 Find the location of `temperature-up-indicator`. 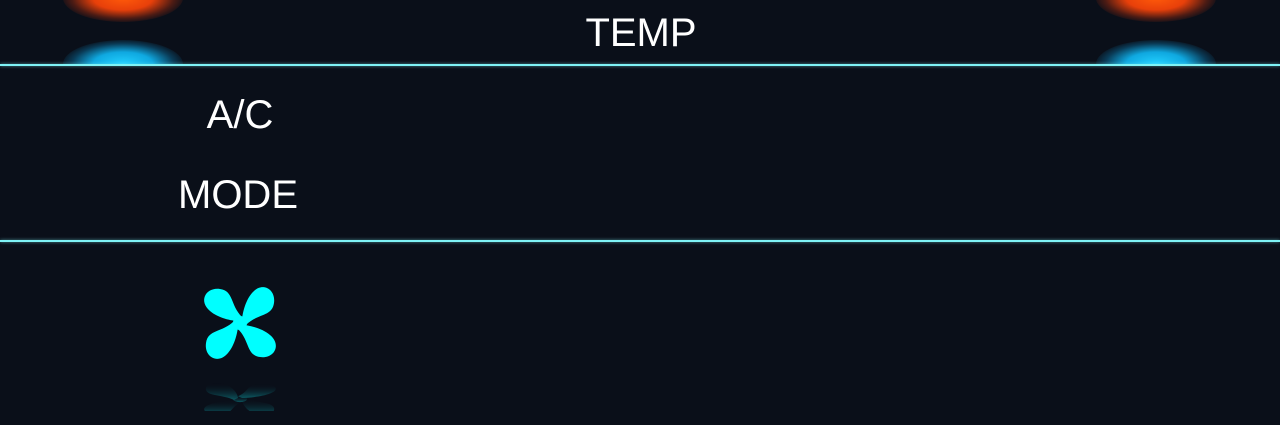

temperature-up-indicator is located at coordinates (1156, 11).